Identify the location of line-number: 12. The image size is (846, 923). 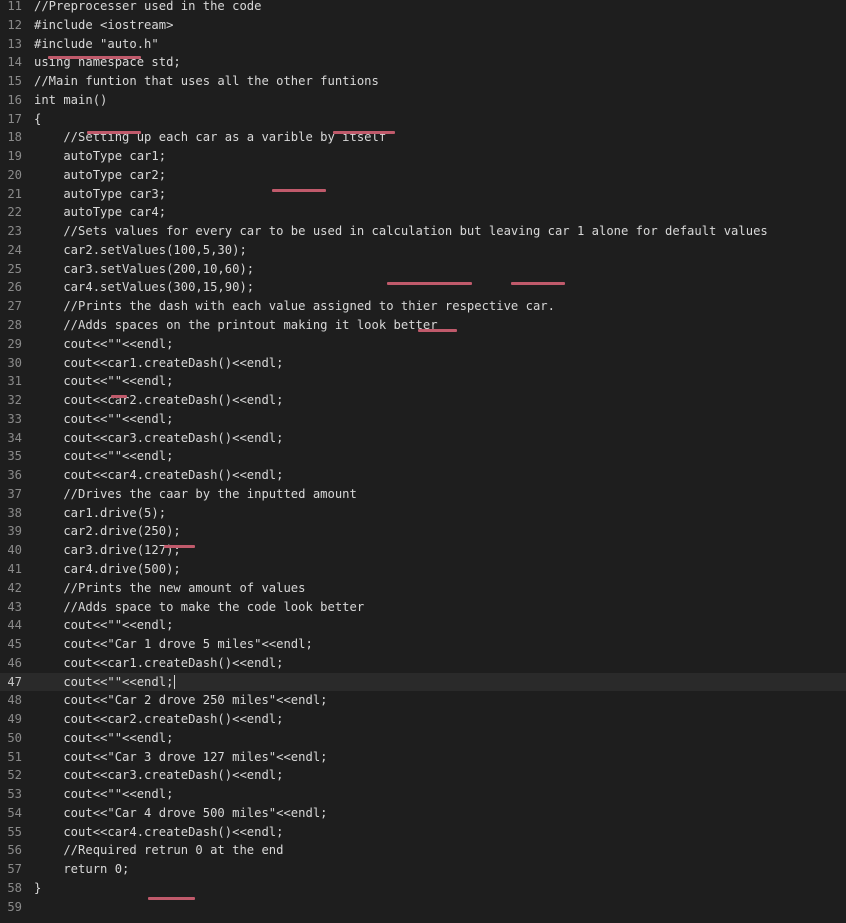
(14, 24).